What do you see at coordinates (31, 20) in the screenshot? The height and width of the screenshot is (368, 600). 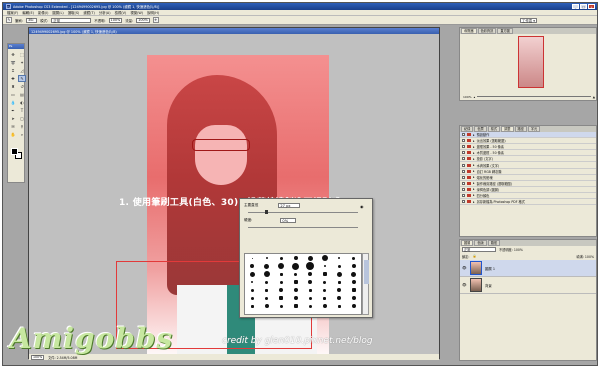 I see `brush-picker: 30 ▾` at bounding box center [31, 20].